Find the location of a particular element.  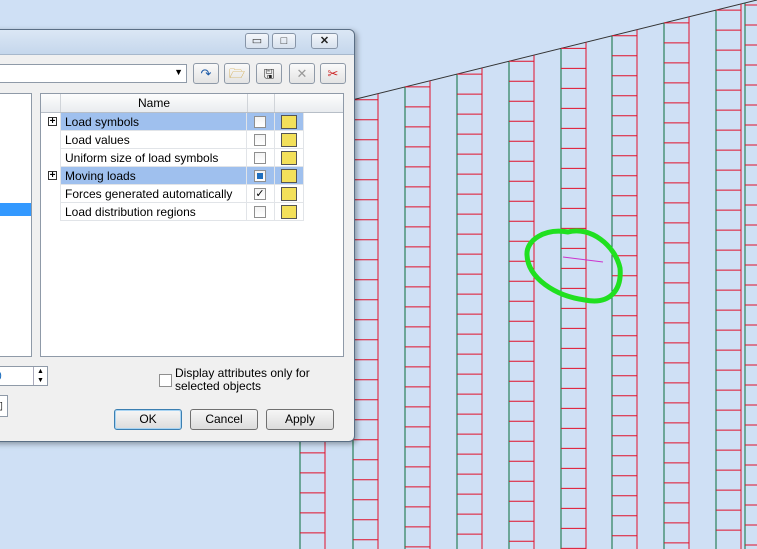

dialog-titlebar: ▭ □ ✕ is located at coordinates (177, 42).